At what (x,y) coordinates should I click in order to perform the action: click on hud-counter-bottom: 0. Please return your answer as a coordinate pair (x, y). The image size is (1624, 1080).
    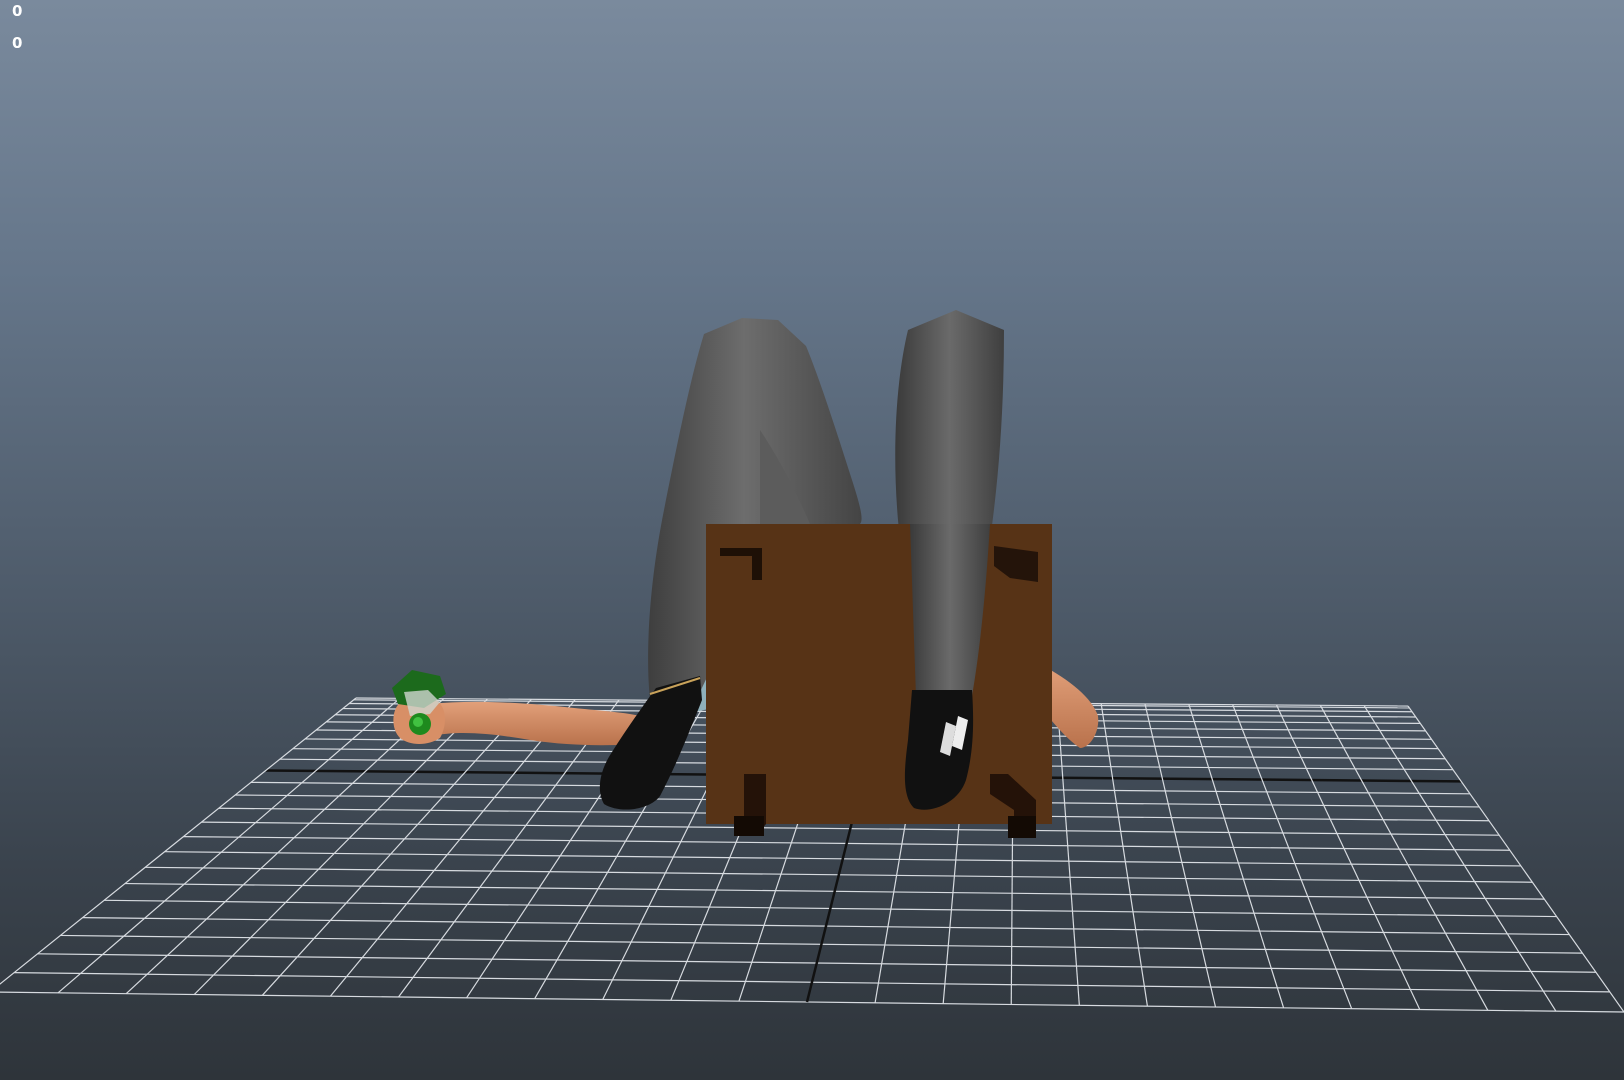
    Looking at the image, I should click on (17, 43).